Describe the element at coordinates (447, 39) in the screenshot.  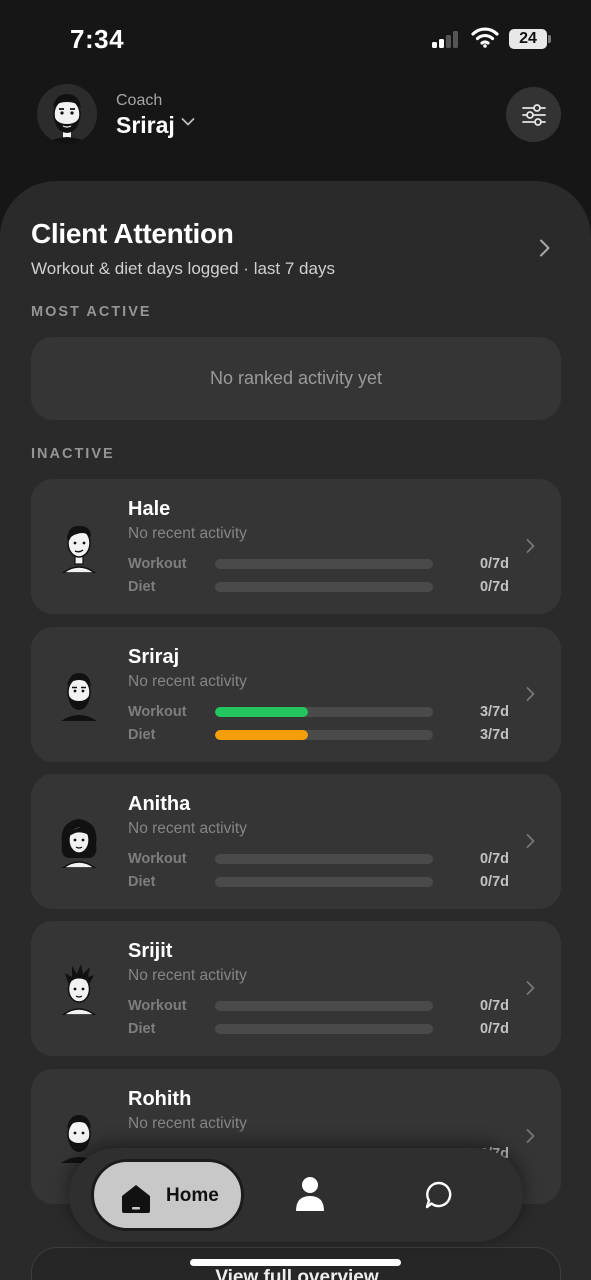
I see `cellular-signal-icon` at that location.